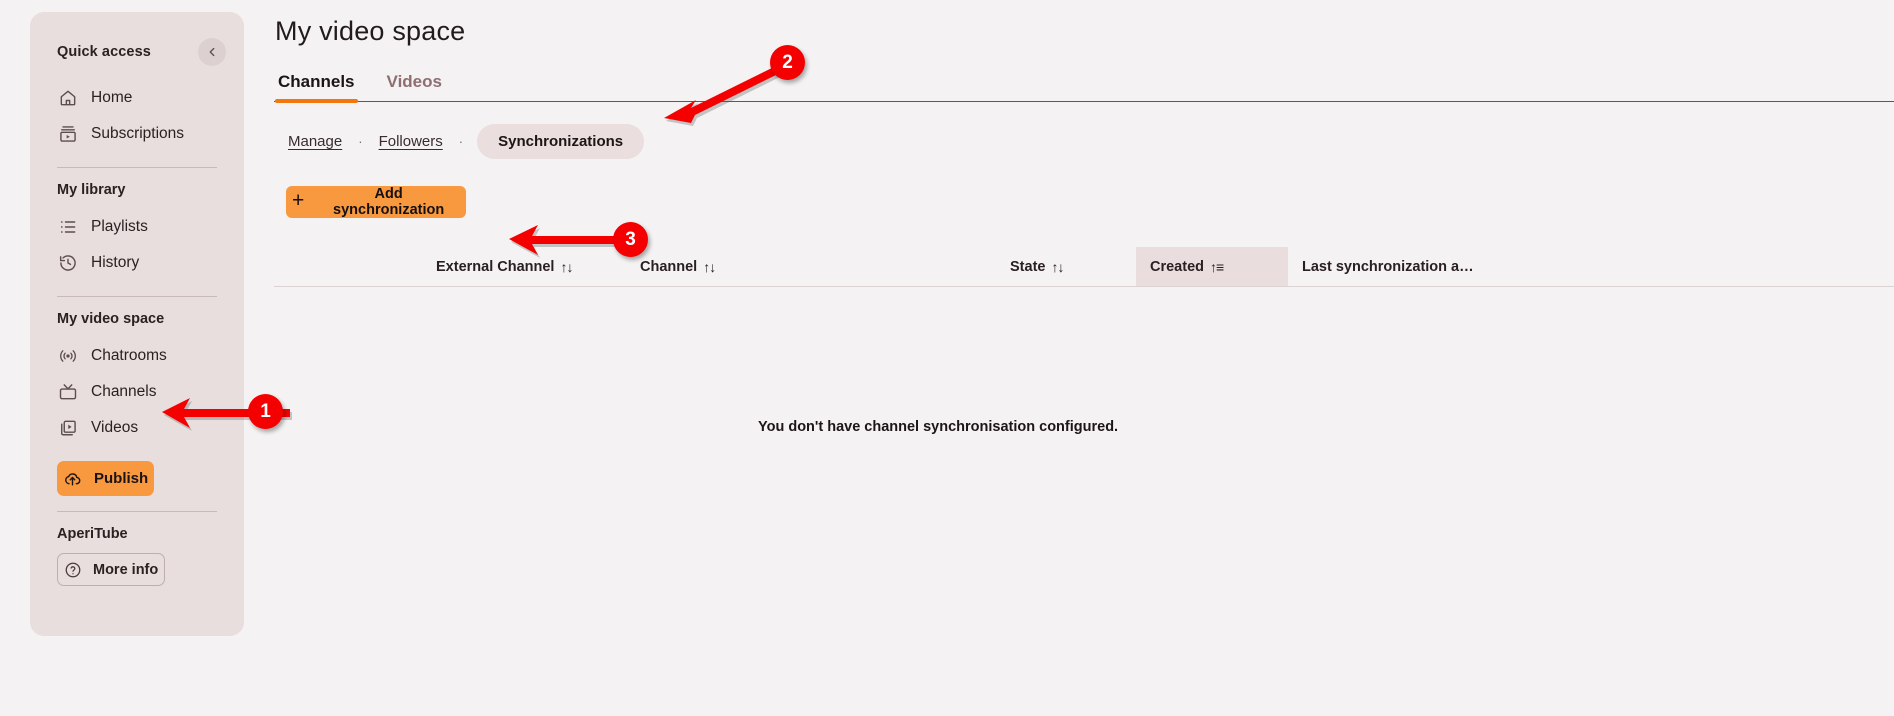  I want to click on sidebar-item-label: History, so click(115, 262).